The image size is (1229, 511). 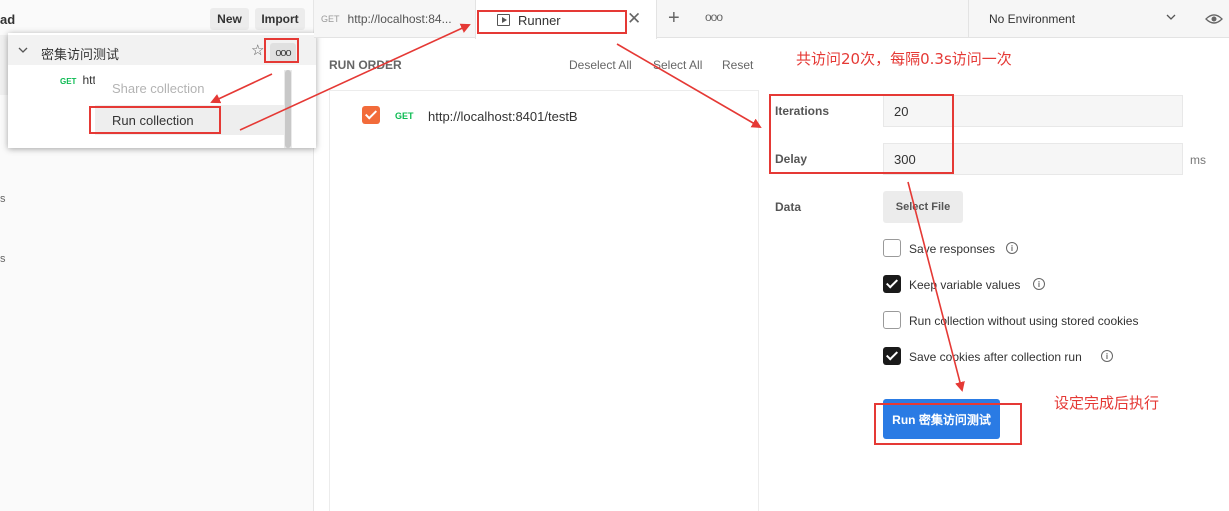 I want to click on delay-unit: ms, so click(x=1198, y=160).